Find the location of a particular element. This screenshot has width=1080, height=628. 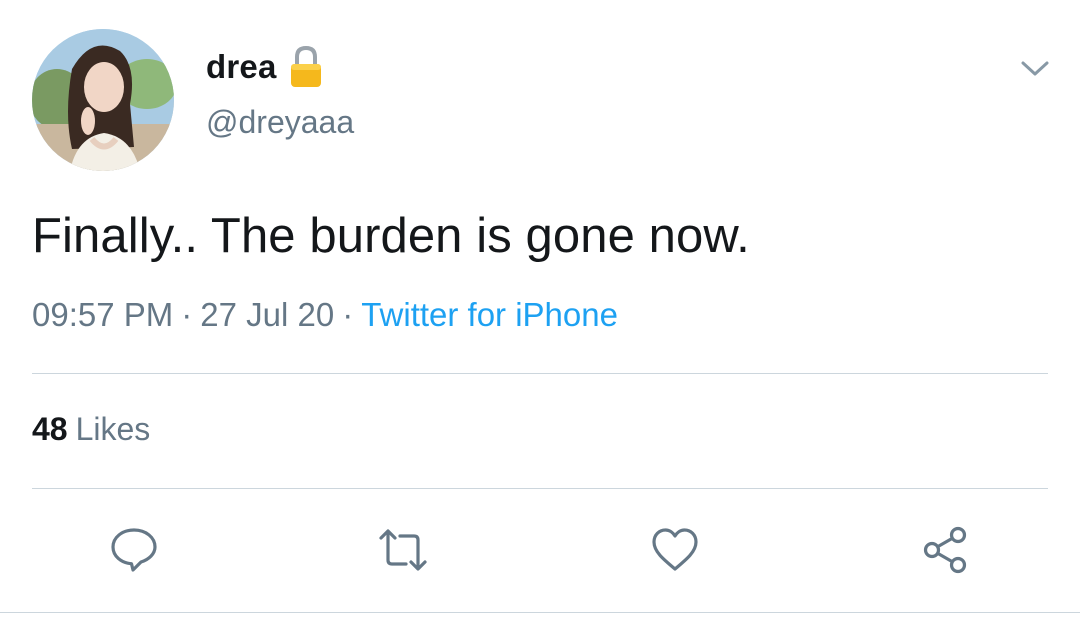

avatar is located at coordinates (103, 100).